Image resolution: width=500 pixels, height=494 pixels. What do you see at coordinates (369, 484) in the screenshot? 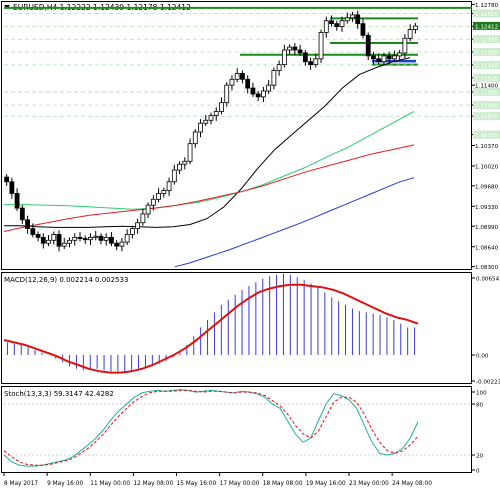
I see `time-tick-label: 23 May 00:00` at bounding box center [369, 484].